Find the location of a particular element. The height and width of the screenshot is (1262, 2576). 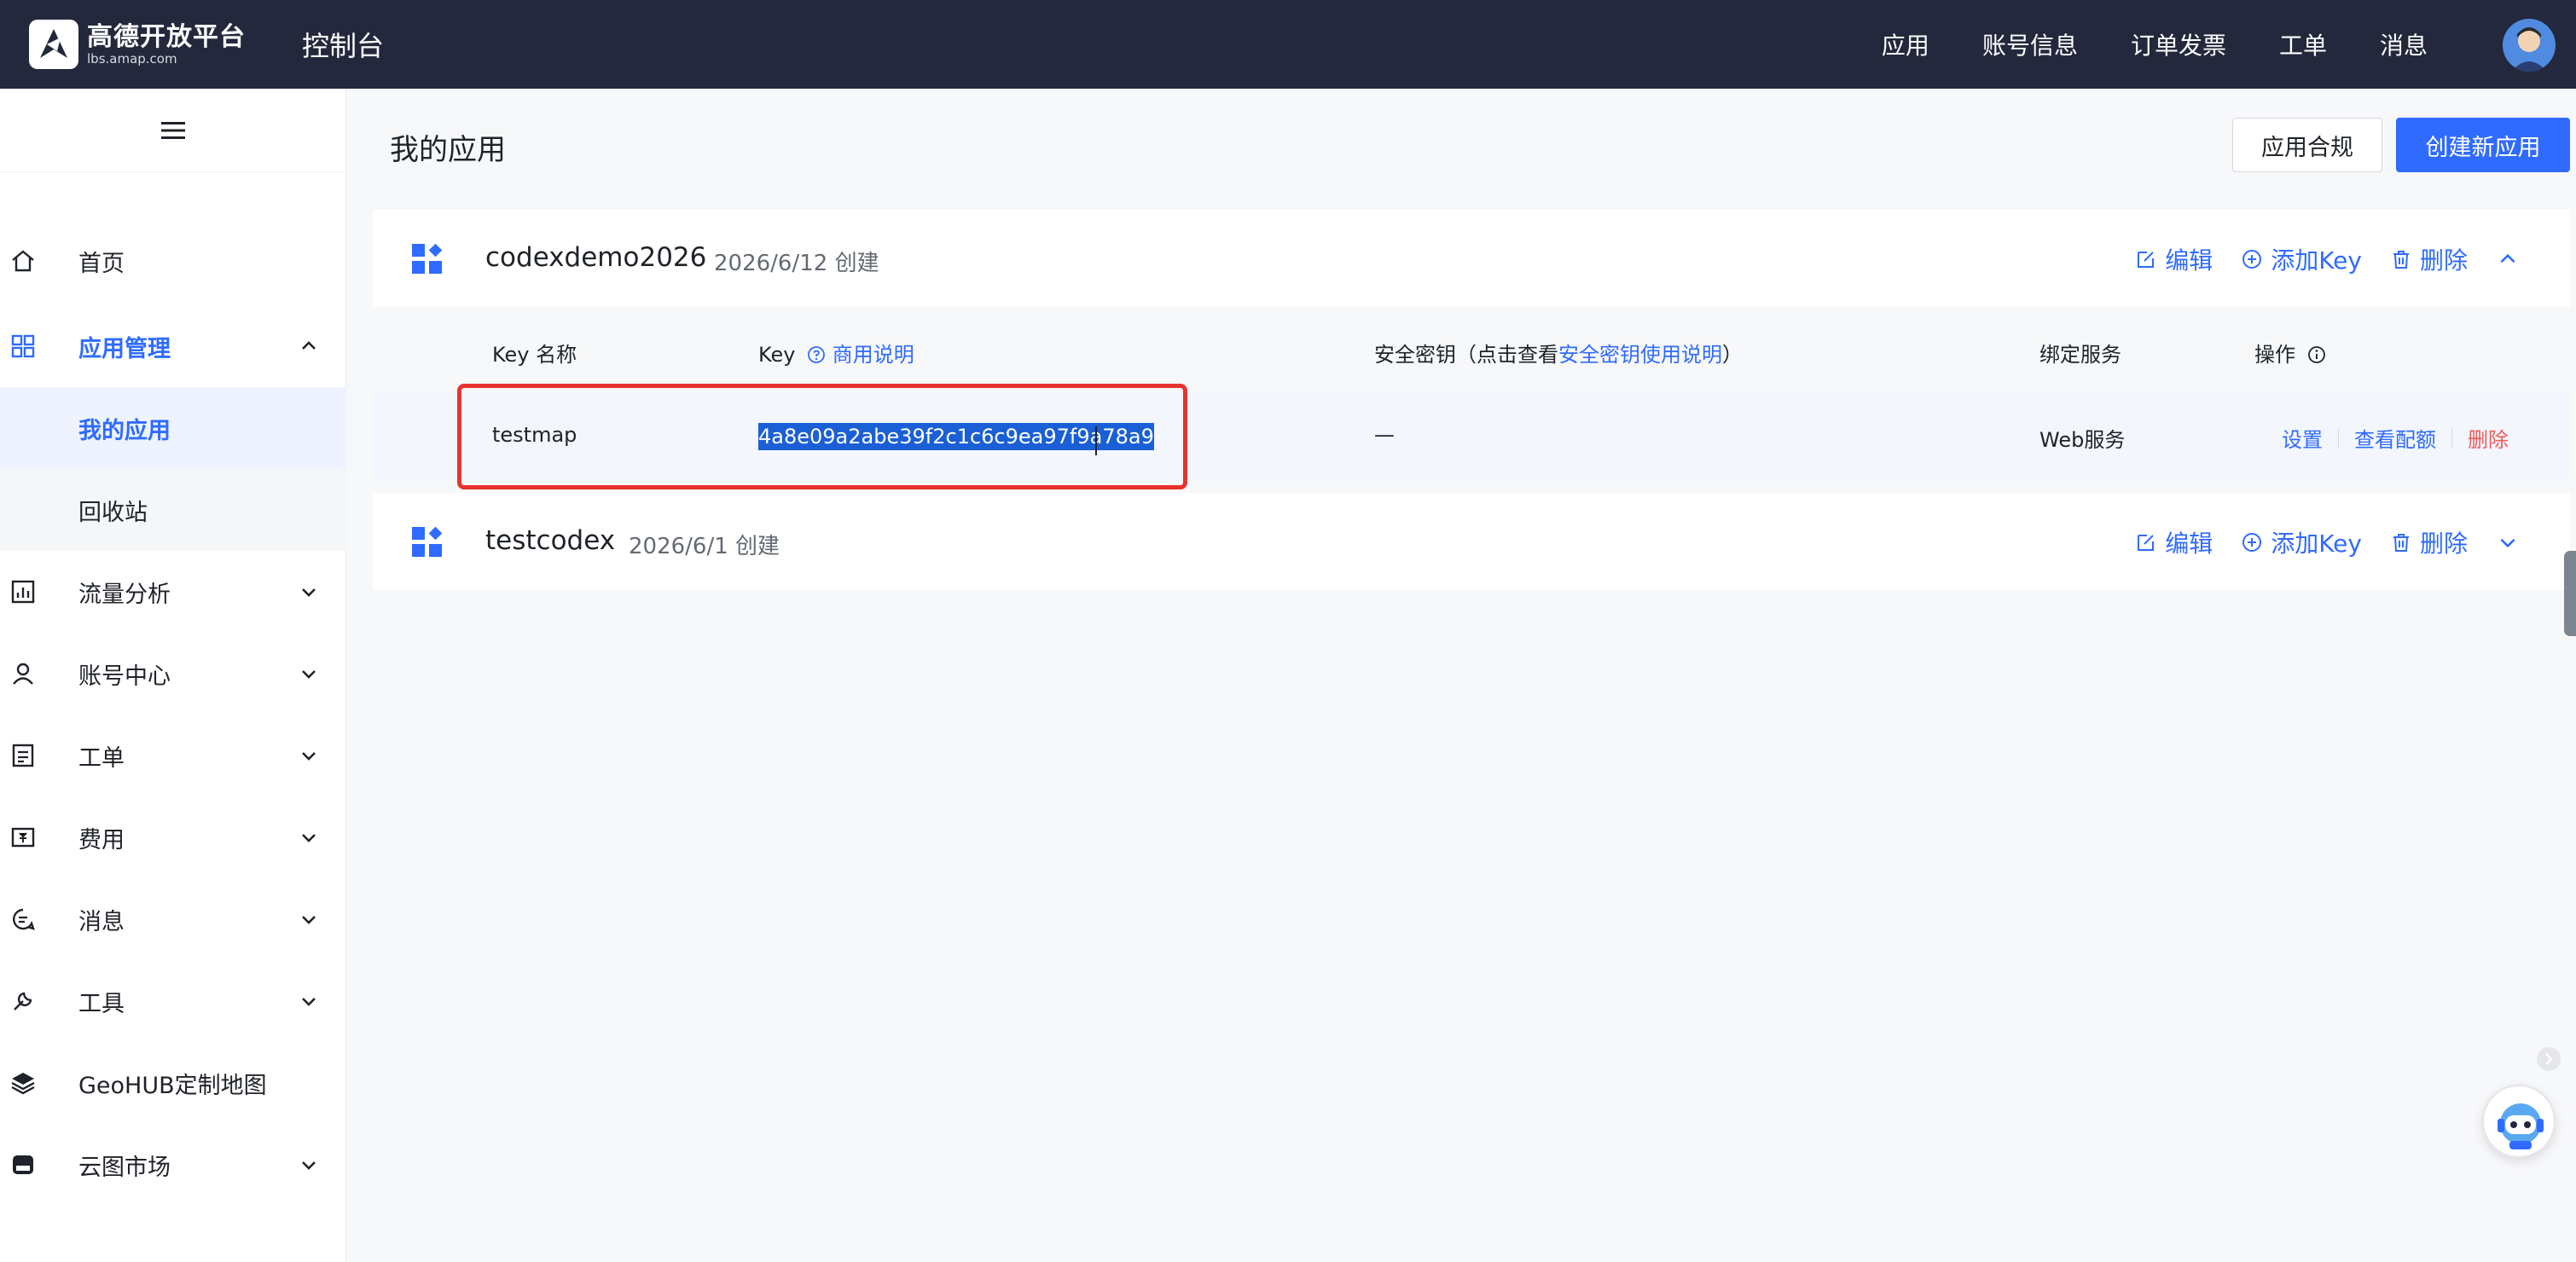

avatar is located at coordinates (2529, 45).